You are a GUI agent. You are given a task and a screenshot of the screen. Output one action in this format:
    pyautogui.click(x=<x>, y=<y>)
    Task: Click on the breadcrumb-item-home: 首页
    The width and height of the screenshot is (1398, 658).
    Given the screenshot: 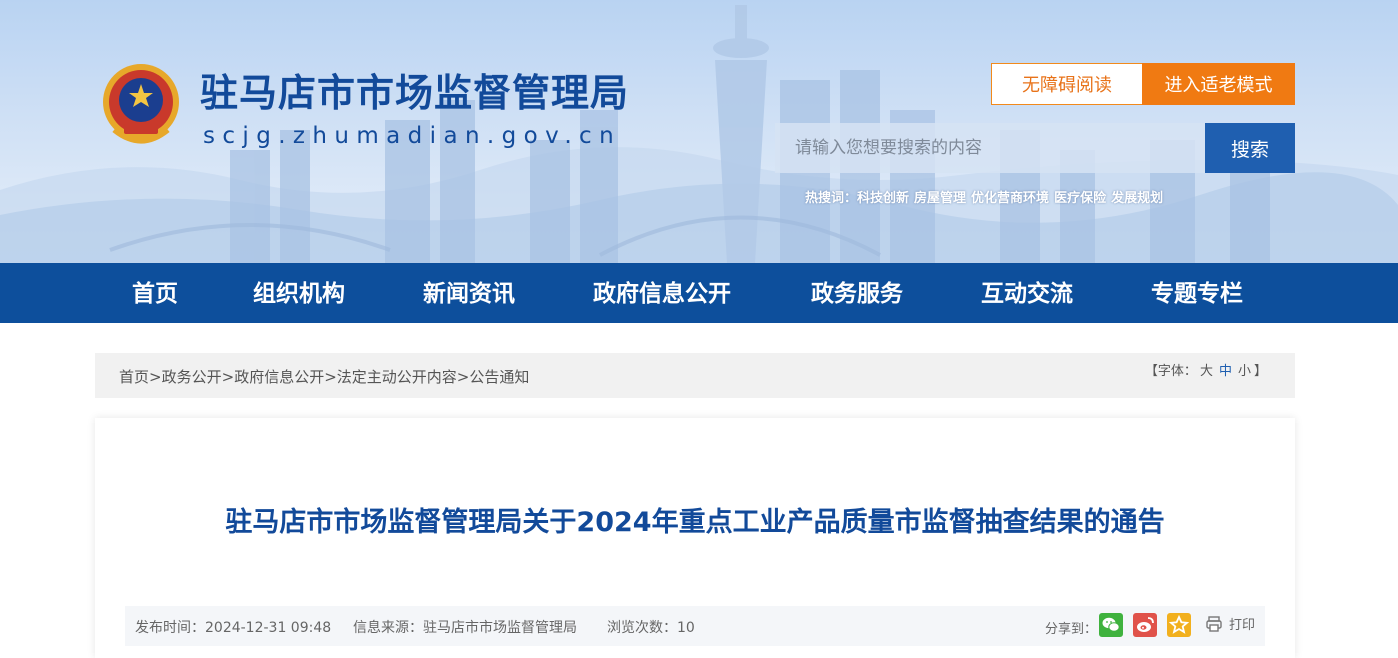 What is the action you would take?
    pyautogui.click(x=134, y=377)
    